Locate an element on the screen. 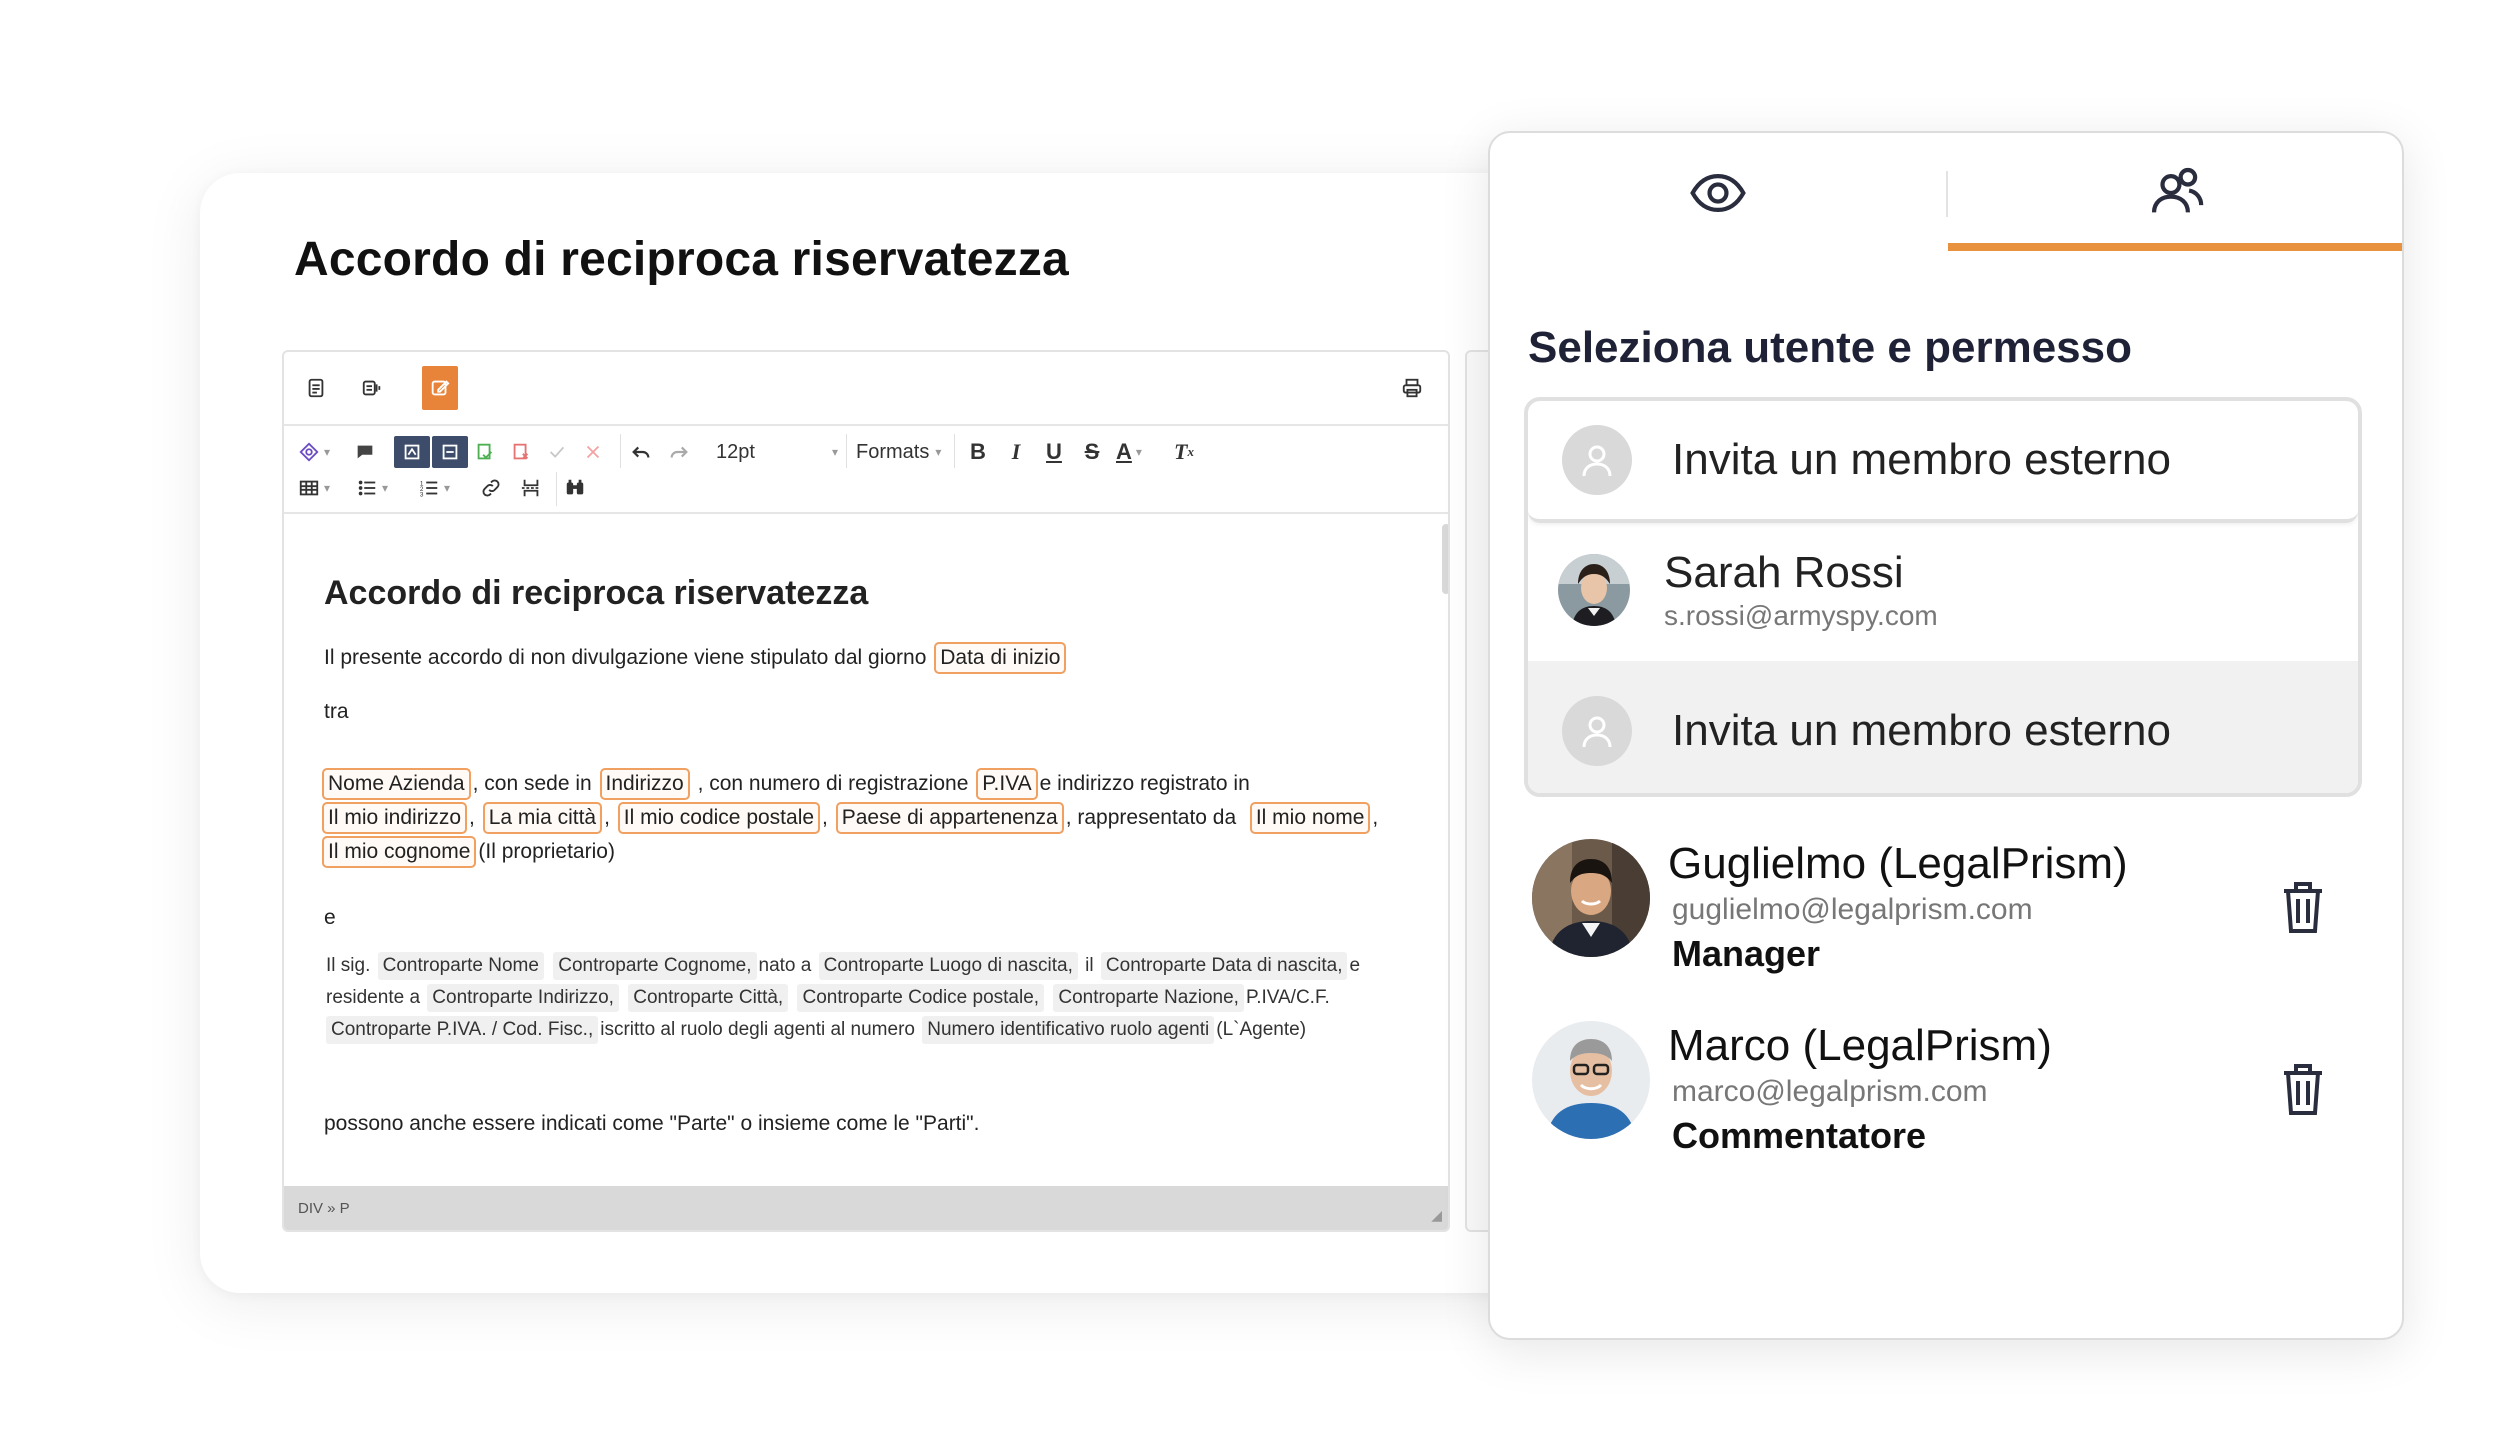  scrollbar is located at coordinates (1445, 559).